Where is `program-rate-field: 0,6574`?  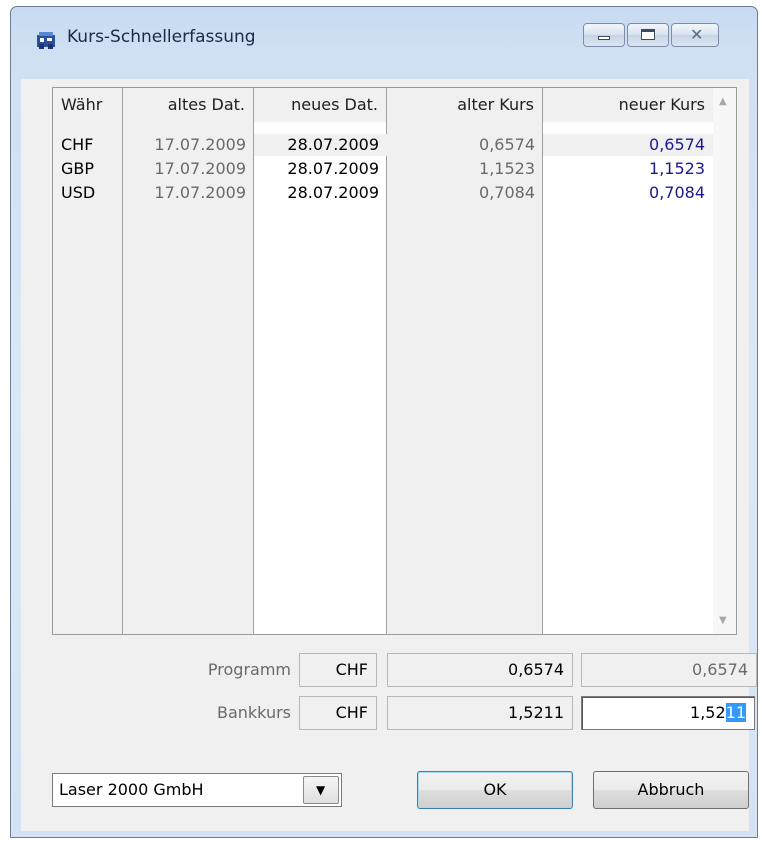
program-rate-field: 0,6574 is located at coordinates (480, 670).